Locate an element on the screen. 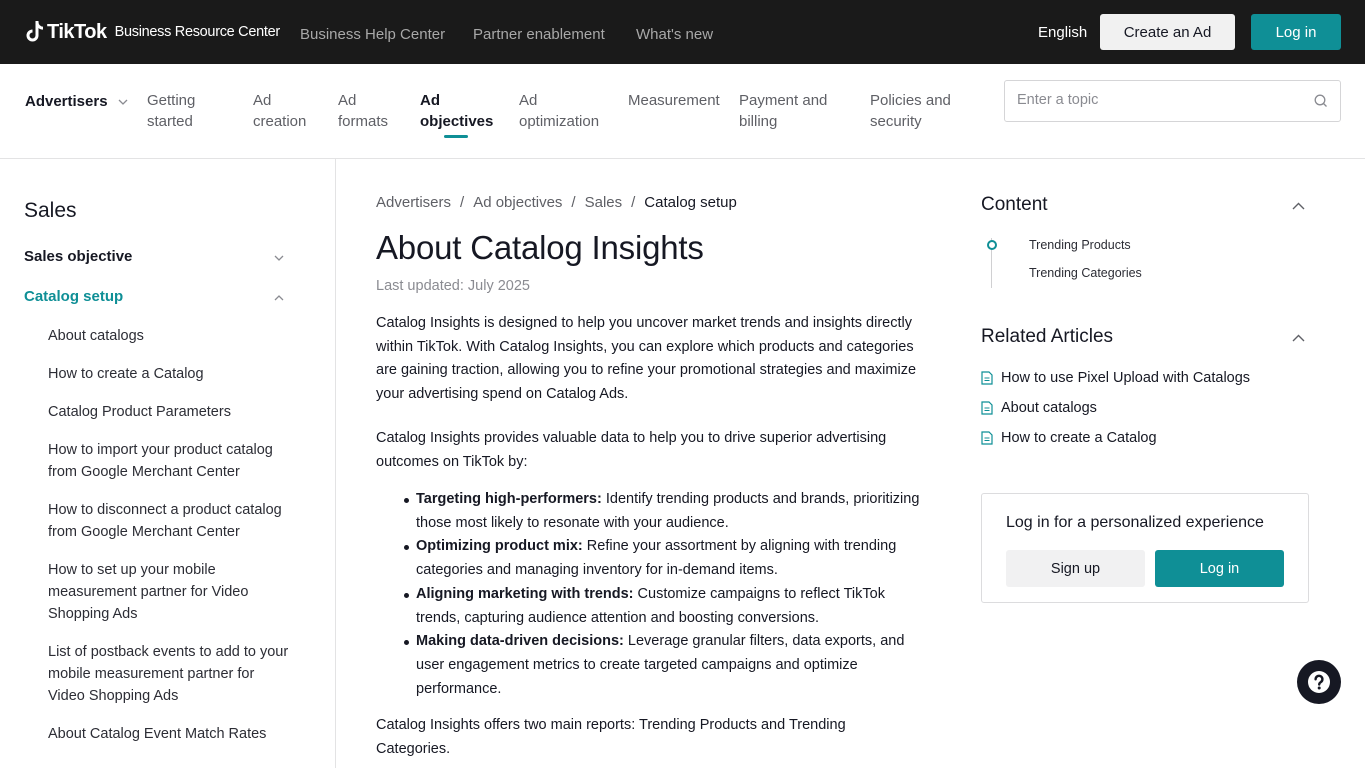 Image resolution: width=1365 pixels, height=768 pixels. related-article-pixel-upload: How to use Pixel Upload with Catalogs is located at coordinates (1115, 378).